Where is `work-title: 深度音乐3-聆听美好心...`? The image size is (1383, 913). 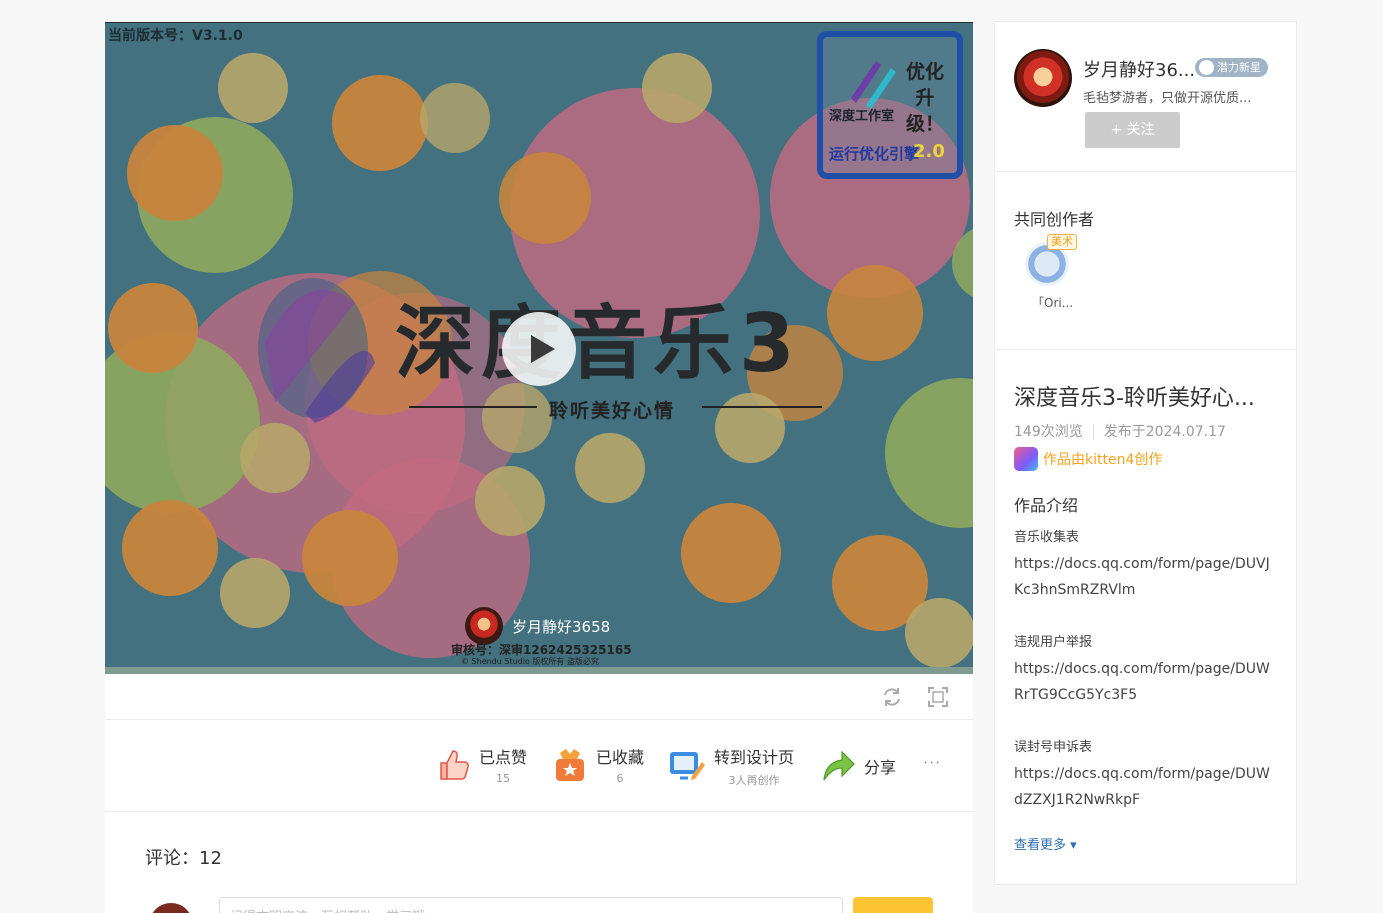 work-title: 深度音乐3-聆听美好心... is located at coordinates (1134, 398).